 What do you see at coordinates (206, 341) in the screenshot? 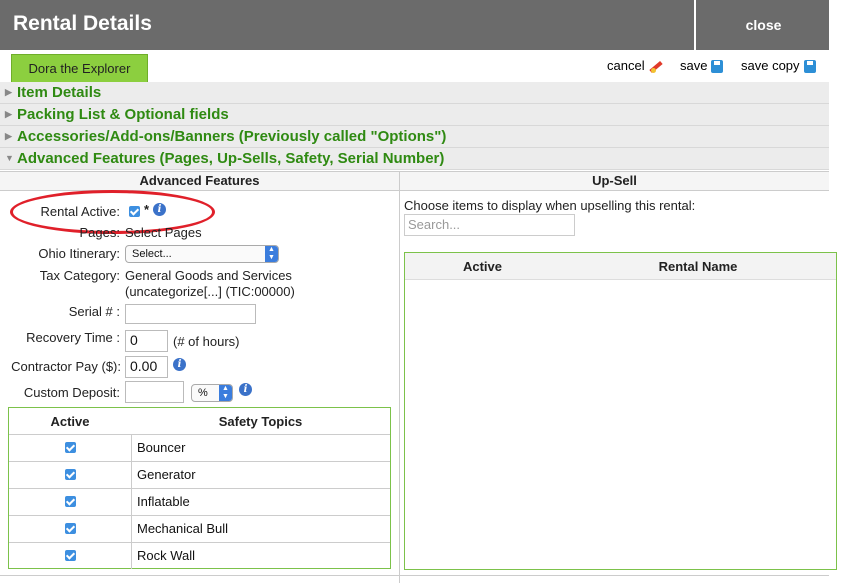
I see `recovery-unit: (# of hours)` at bounding box center [206, 341].